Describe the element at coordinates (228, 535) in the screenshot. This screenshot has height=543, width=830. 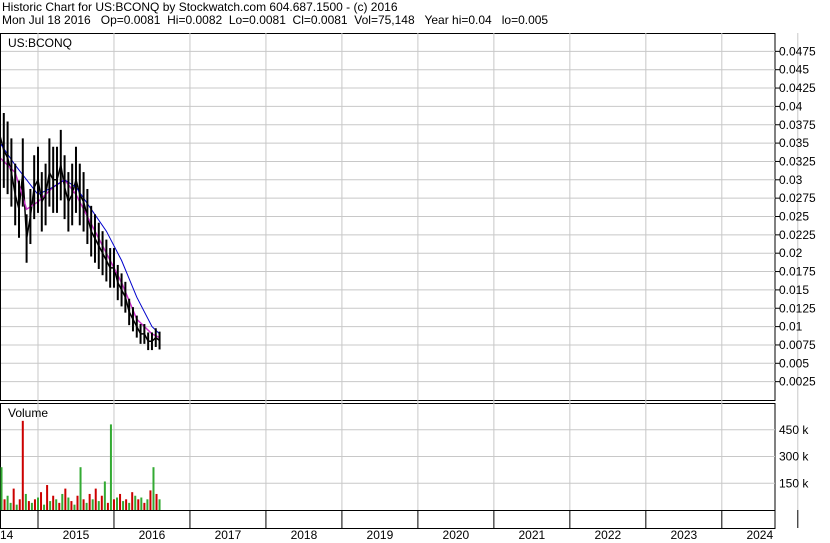
I see `x-tick-label: 2017` at that location.